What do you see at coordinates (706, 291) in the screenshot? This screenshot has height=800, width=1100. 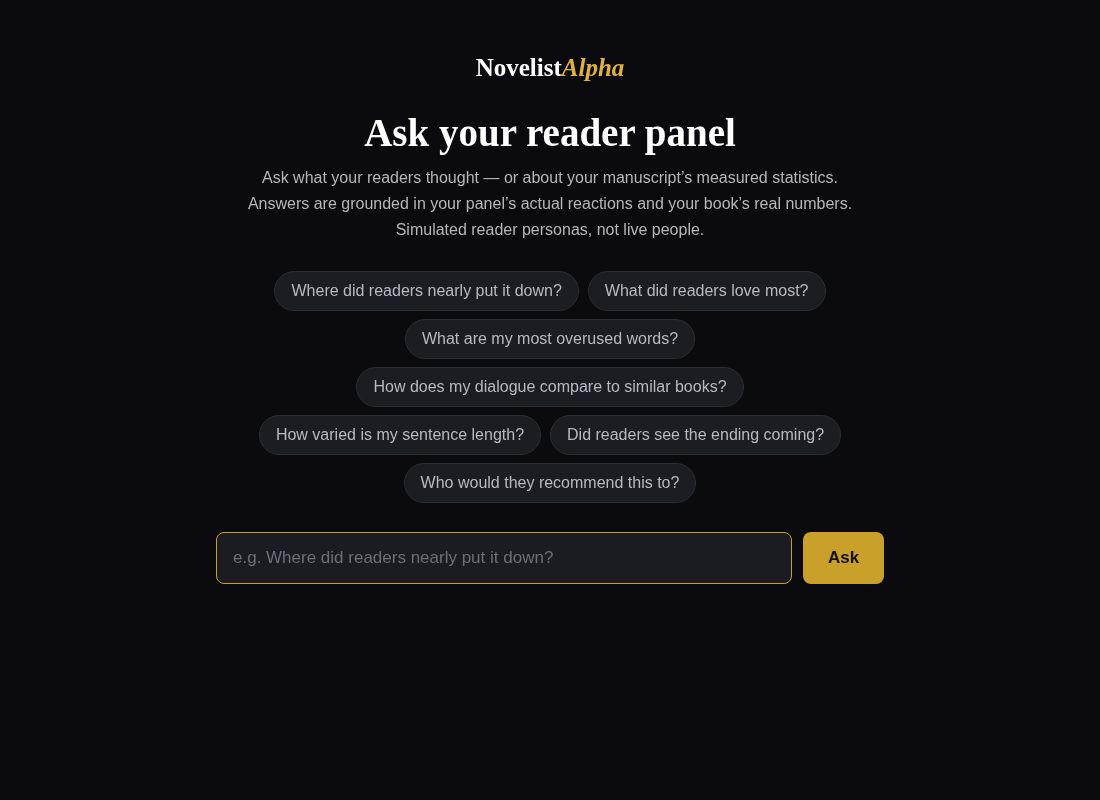 I see `suggestion-chip: What did readers love most?` at bounding box center [706, 291].